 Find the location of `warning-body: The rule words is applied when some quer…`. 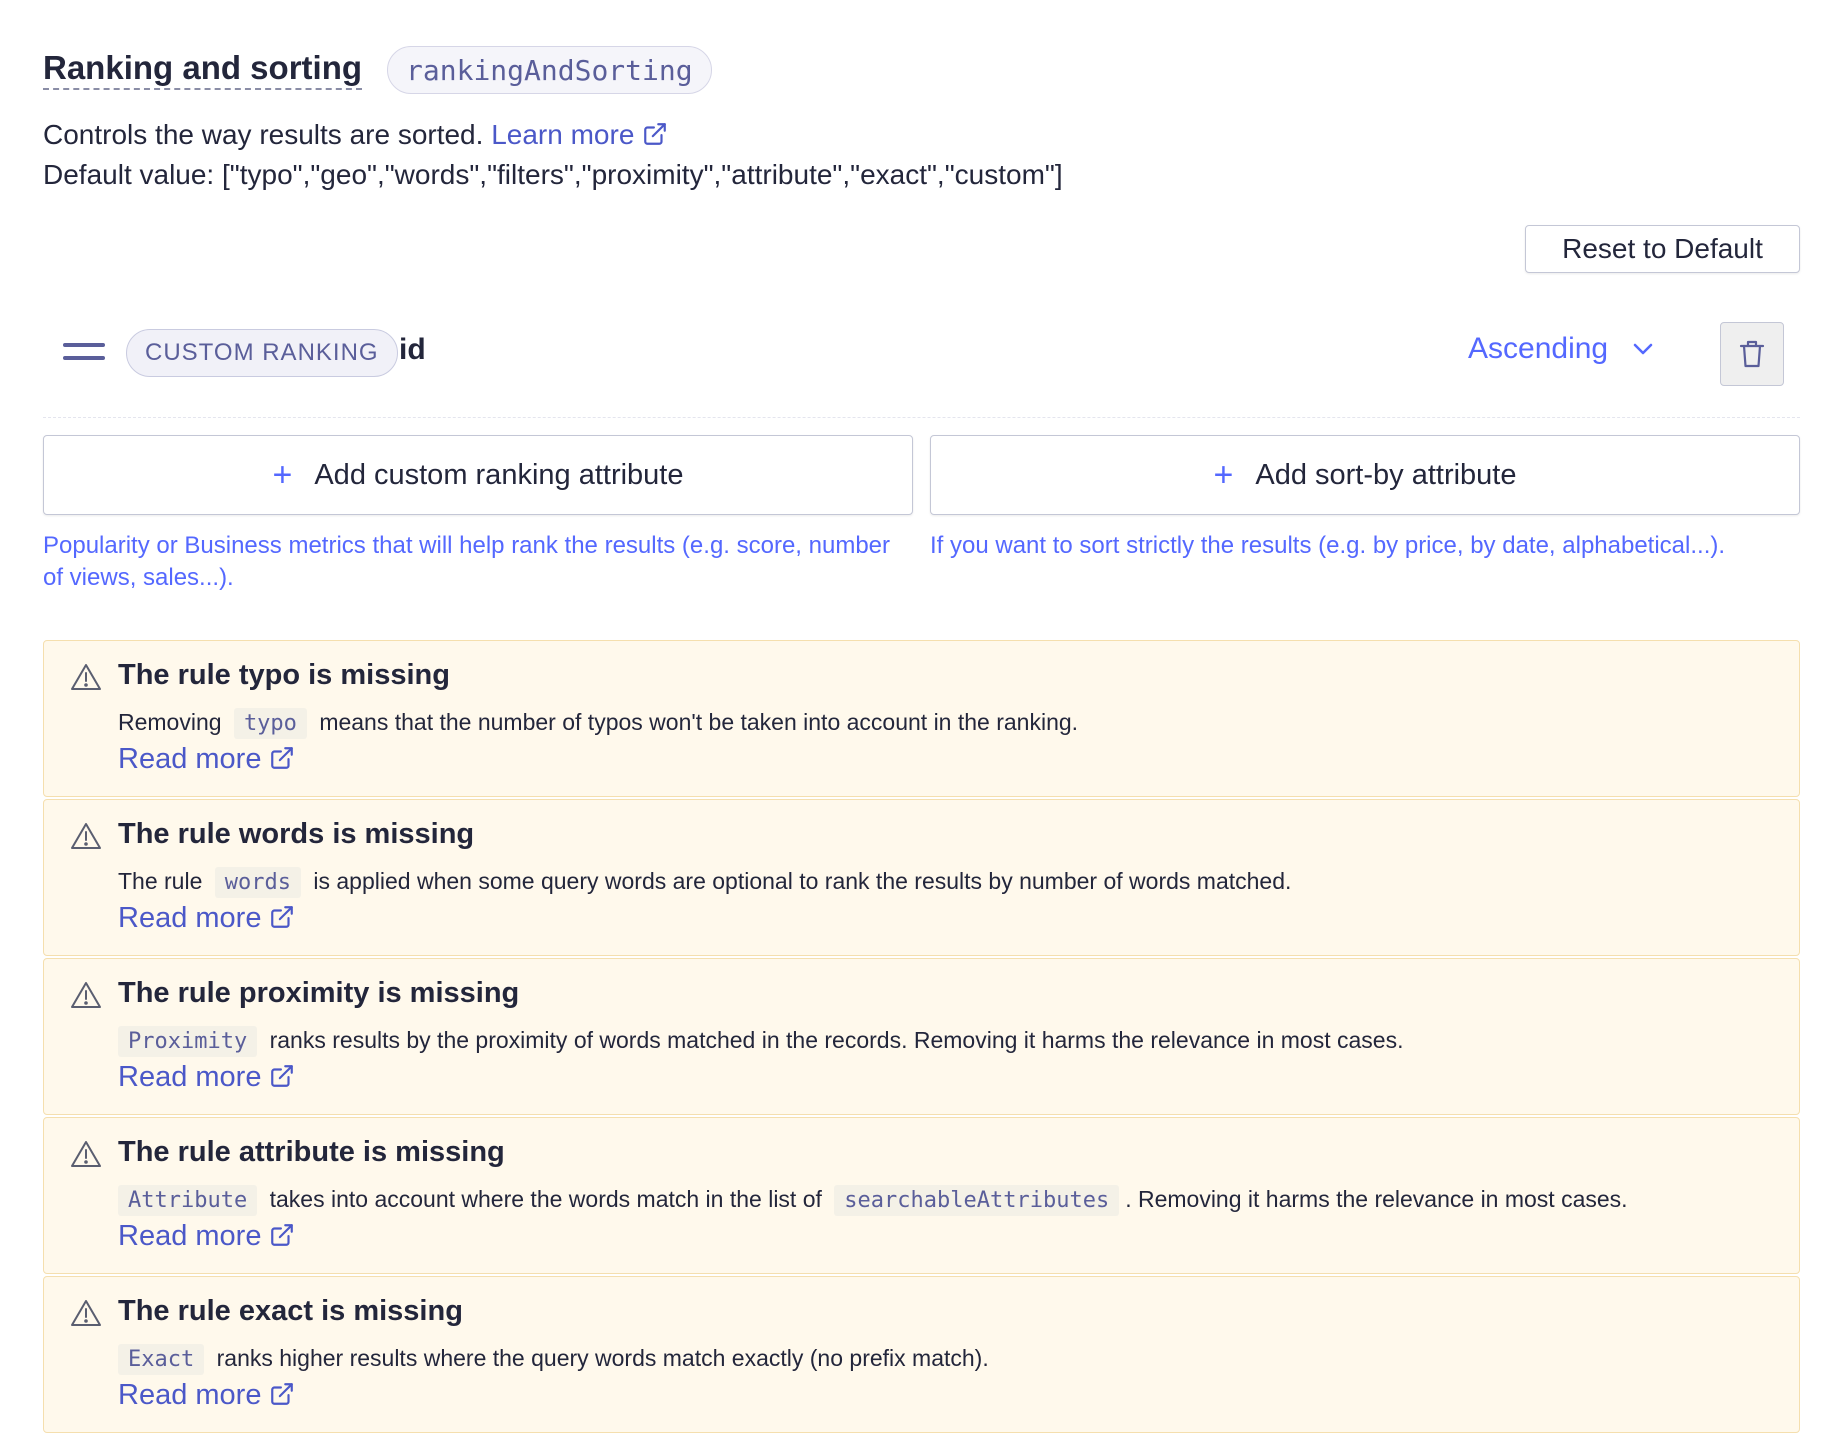

warning-body: The rule words is applied when some quer… is located at coordinates (704, 882).